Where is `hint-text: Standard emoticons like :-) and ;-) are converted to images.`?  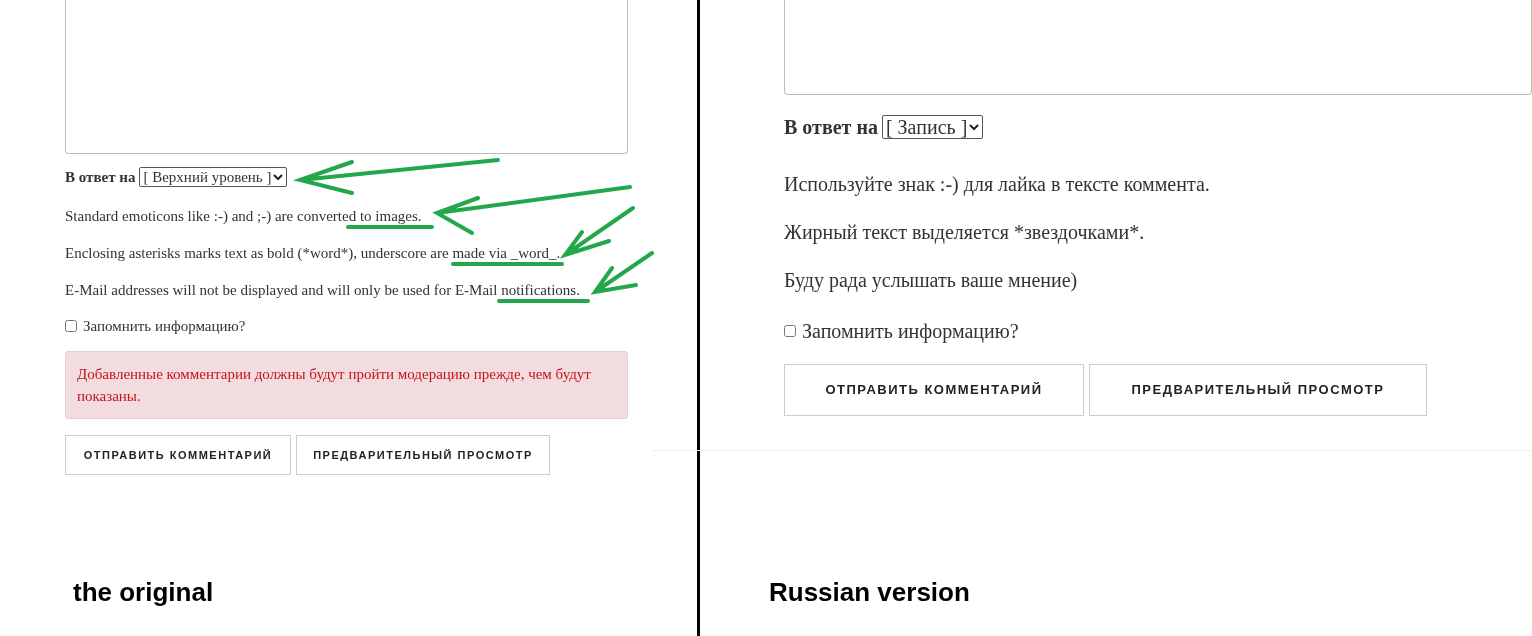
hint-text: Standard emoticons like :-) and ;-) are converted to images. is located at coordinates (243, 215).